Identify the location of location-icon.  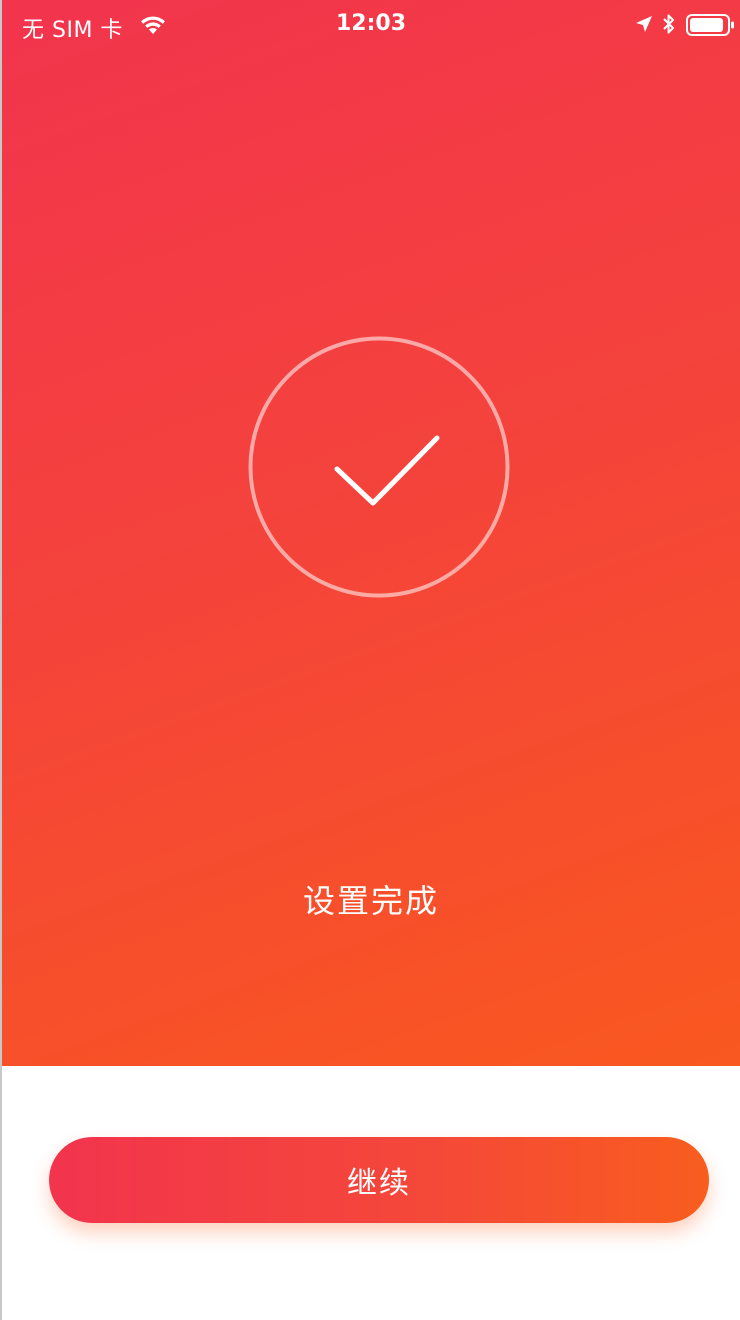
(644, 24).